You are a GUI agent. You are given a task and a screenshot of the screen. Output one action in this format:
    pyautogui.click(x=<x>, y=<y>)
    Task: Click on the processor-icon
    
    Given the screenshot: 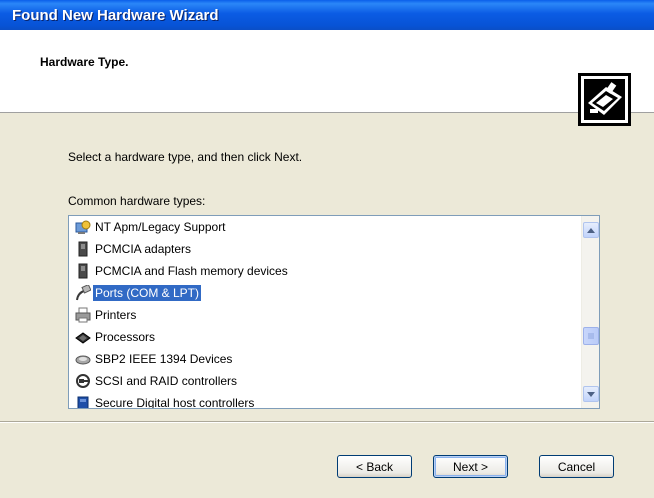 What is the action you would take?
    pyautogui.click(x=83, y=338)
    